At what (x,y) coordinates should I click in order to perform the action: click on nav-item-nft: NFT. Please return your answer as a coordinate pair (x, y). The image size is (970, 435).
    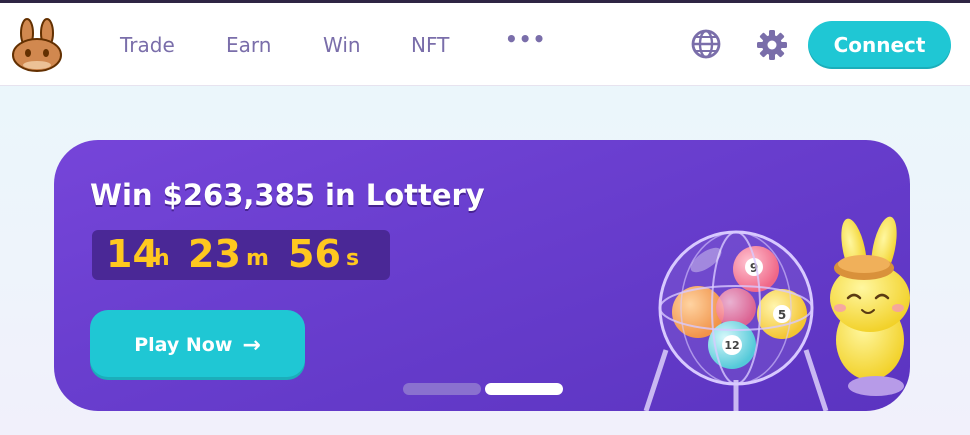
    Looking at the image, I should click on (430, 45).